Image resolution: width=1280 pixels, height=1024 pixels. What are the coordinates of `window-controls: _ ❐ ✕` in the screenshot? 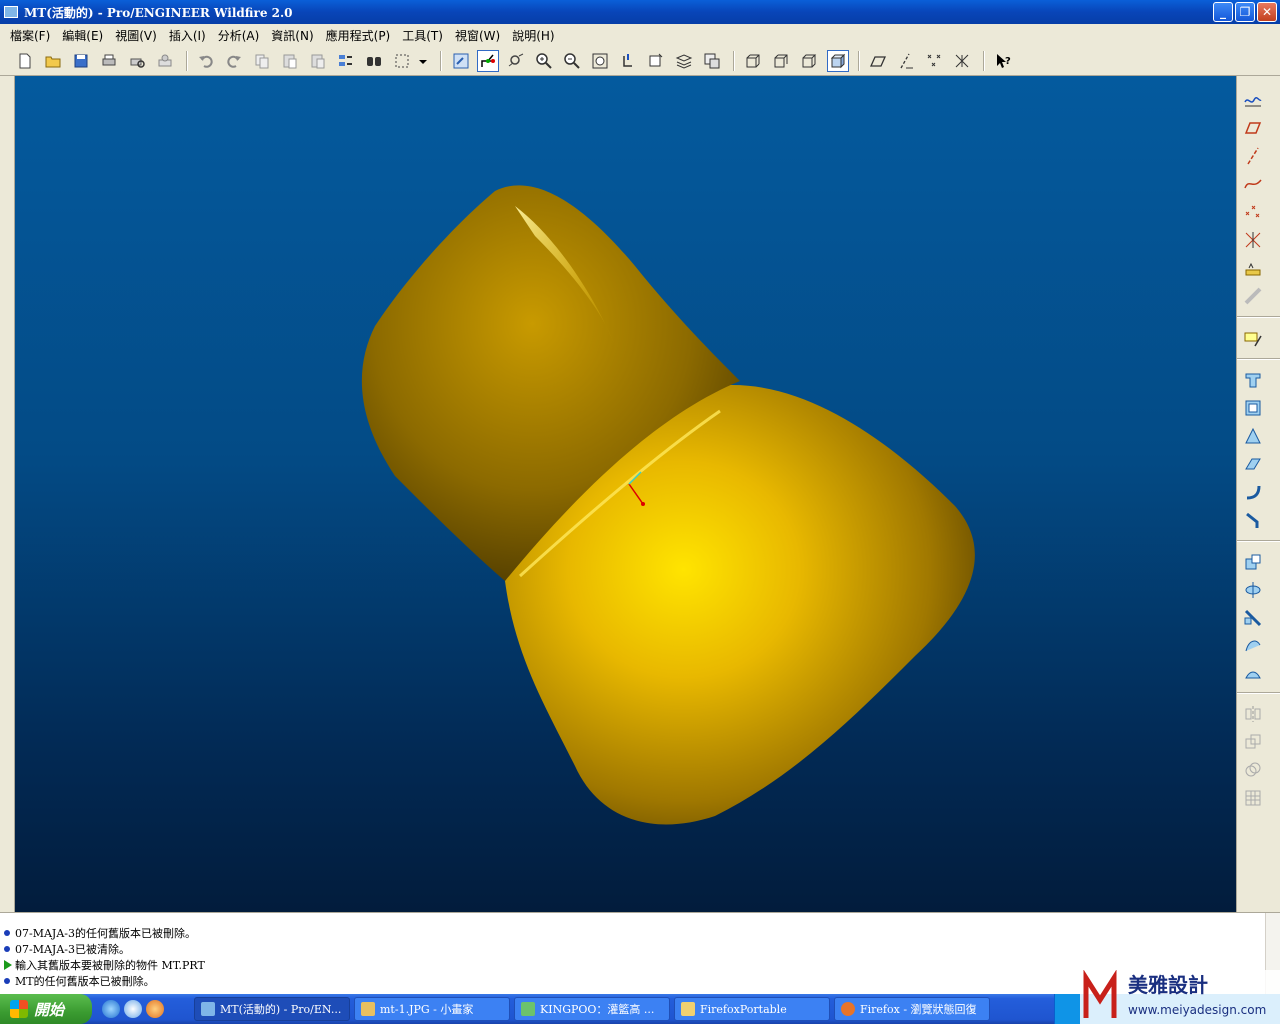 It's located at (1245, 12).